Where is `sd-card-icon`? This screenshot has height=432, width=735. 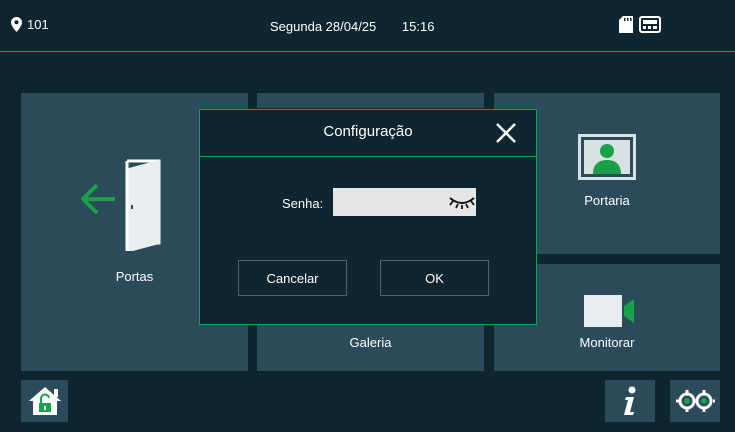
sd-card-icon is located at coordinates (626, 24).